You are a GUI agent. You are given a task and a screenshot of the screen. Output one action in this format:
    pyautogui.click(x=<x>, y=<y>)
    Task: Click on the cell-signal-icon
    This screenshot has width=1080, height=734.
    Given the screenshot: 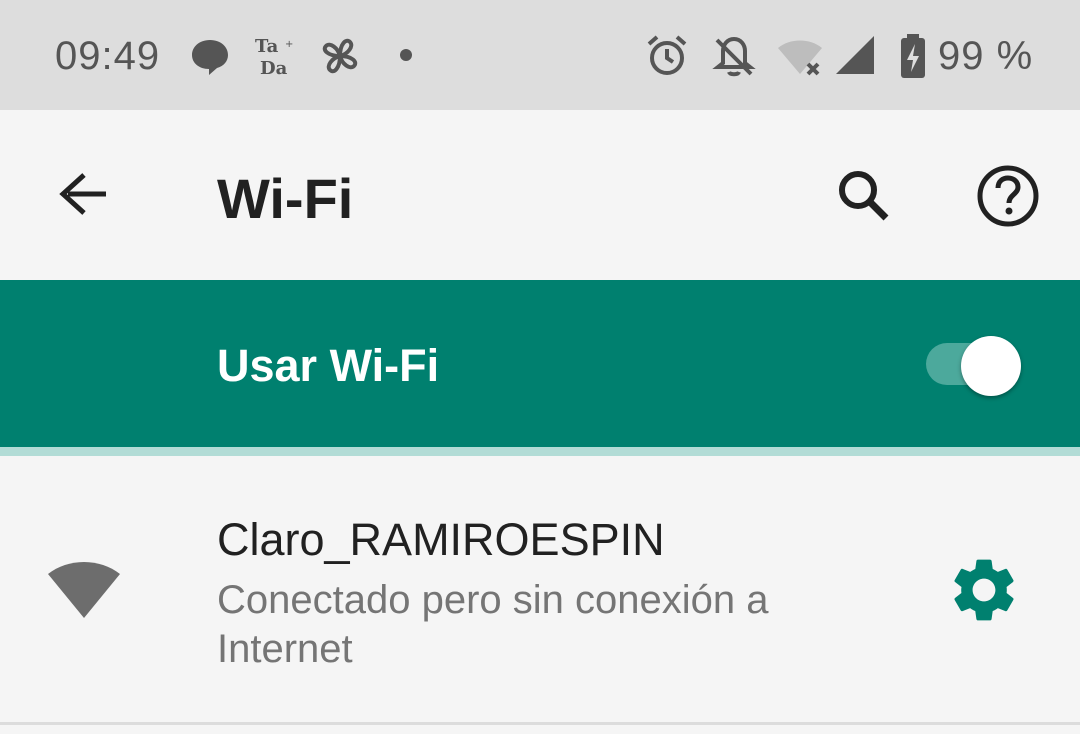 What is the action you would take?
    pyautogui.click(x=855, y=55)
    